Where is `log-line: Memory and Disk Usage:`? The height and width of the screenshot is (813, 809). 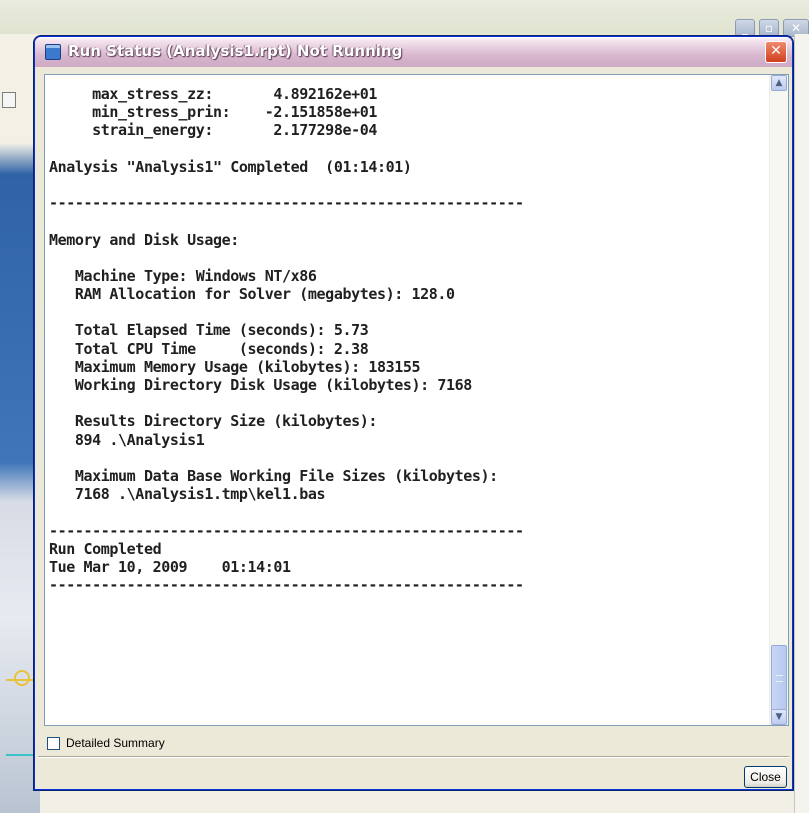 log-line: Memory and Disk Usage: is located at coordinates (144, 239).